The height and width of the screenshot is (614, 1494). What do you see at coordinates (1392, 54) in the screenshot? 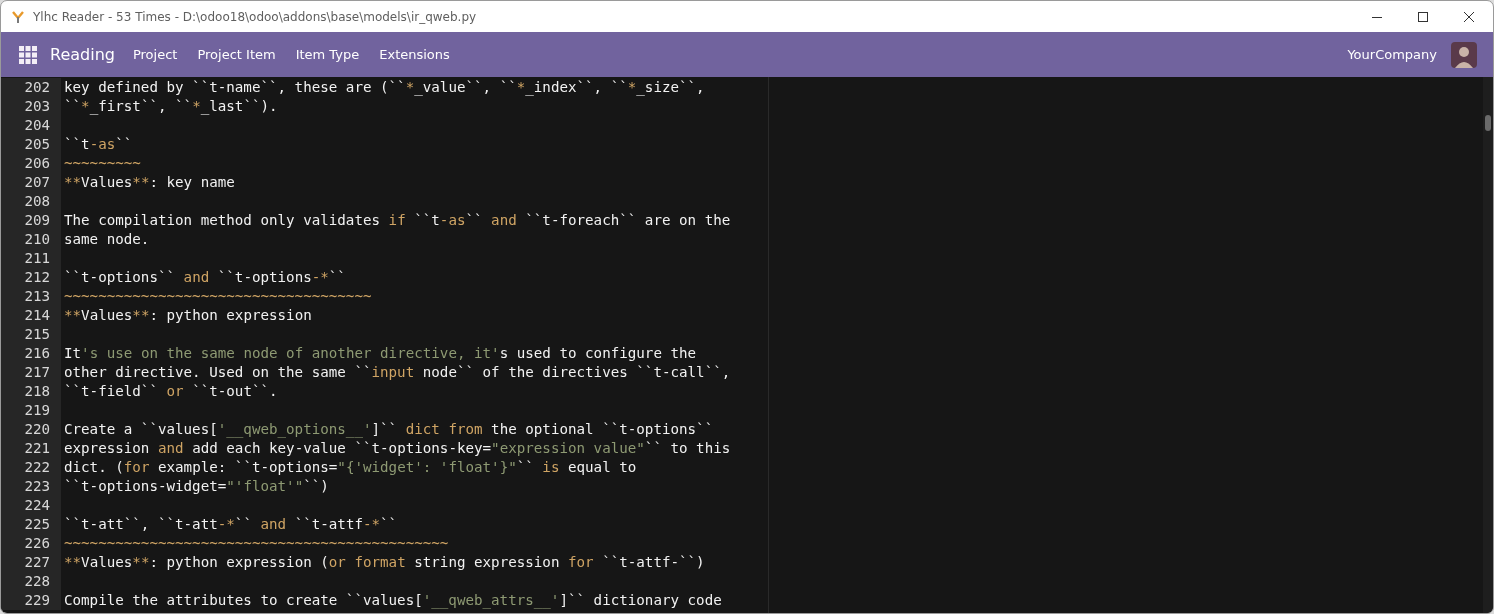
I see `company-switcher: YourCompany` at bounding box center [1392, 54].